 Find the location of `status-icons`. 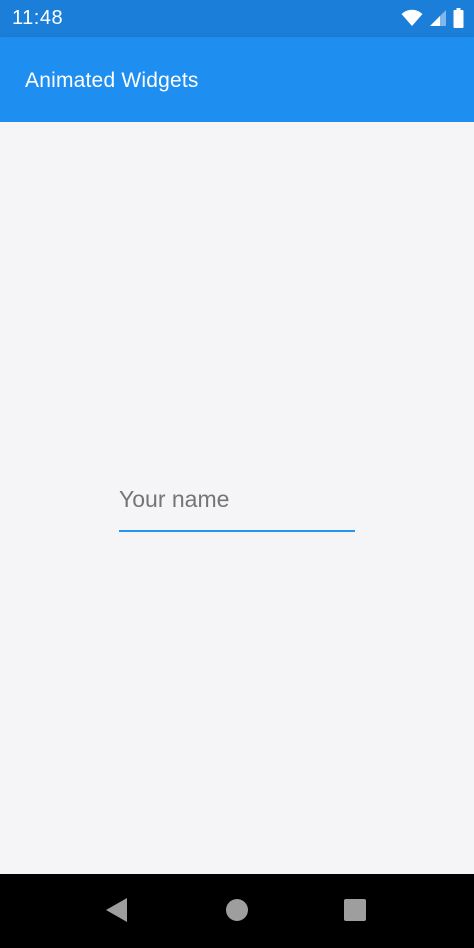

status-icons is located at coordinates (432, 18).